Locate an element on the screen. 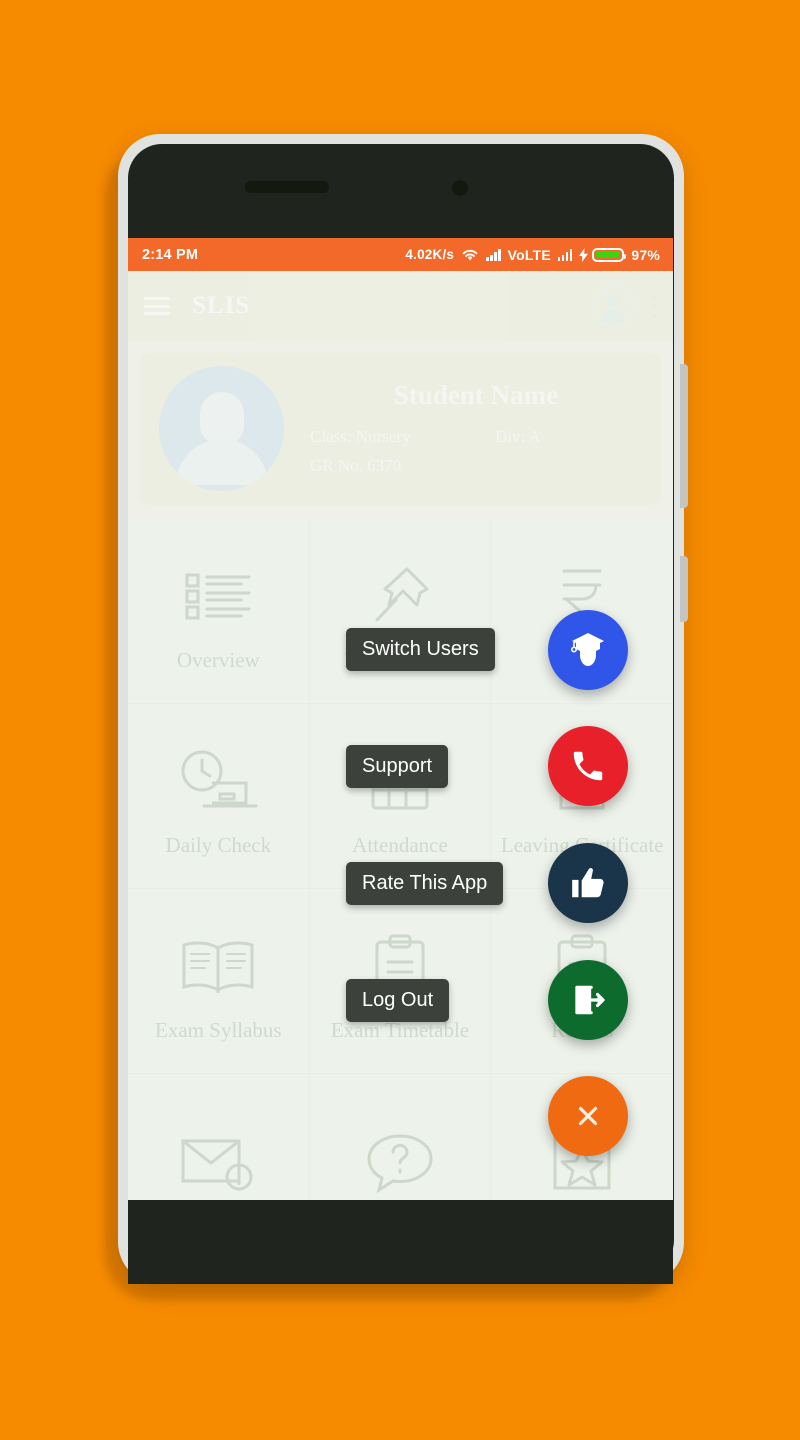 This screenshot has width=800, height=1440. front-camera-icon is located at coordinates (460, 188).